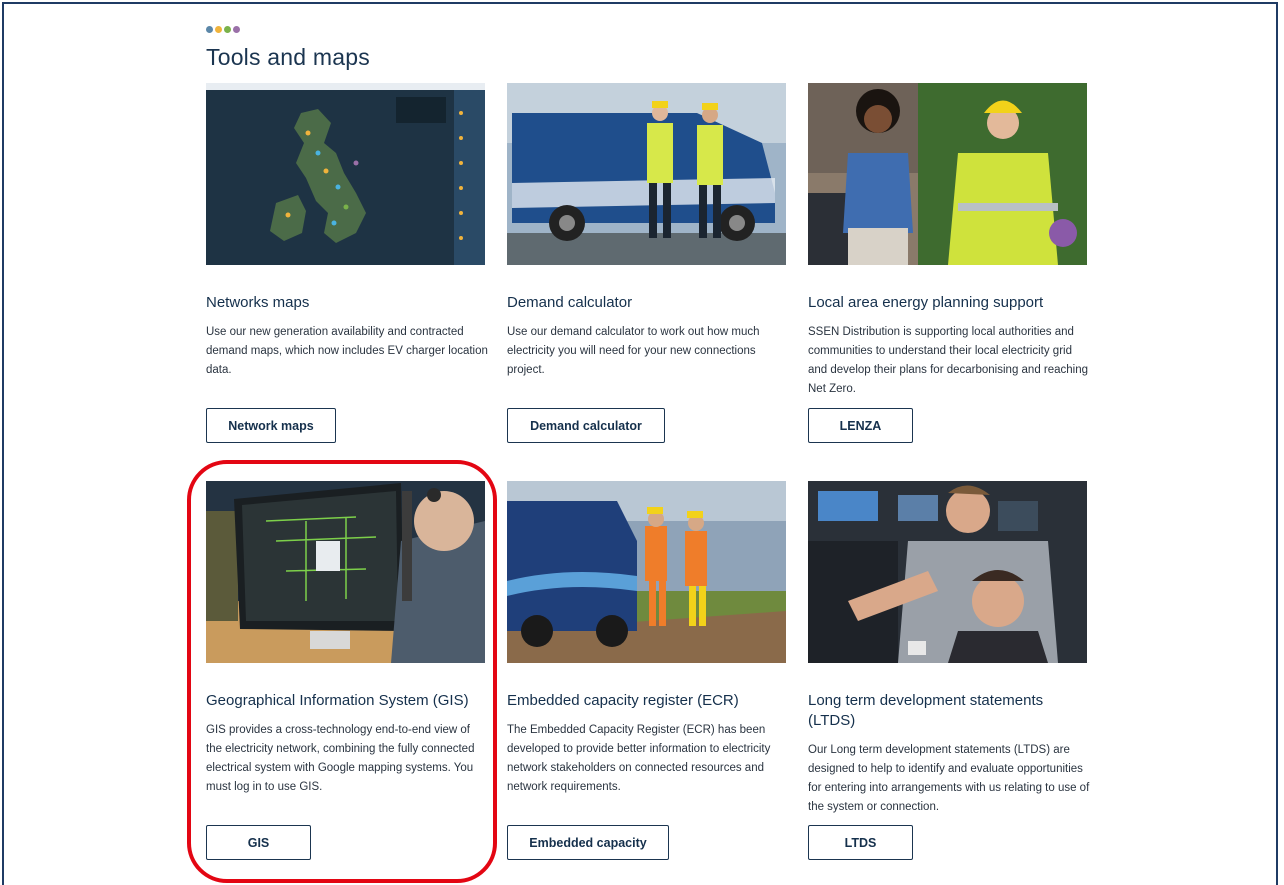  I want to click on card-title: Local area energy planning support, so click(926, 302).